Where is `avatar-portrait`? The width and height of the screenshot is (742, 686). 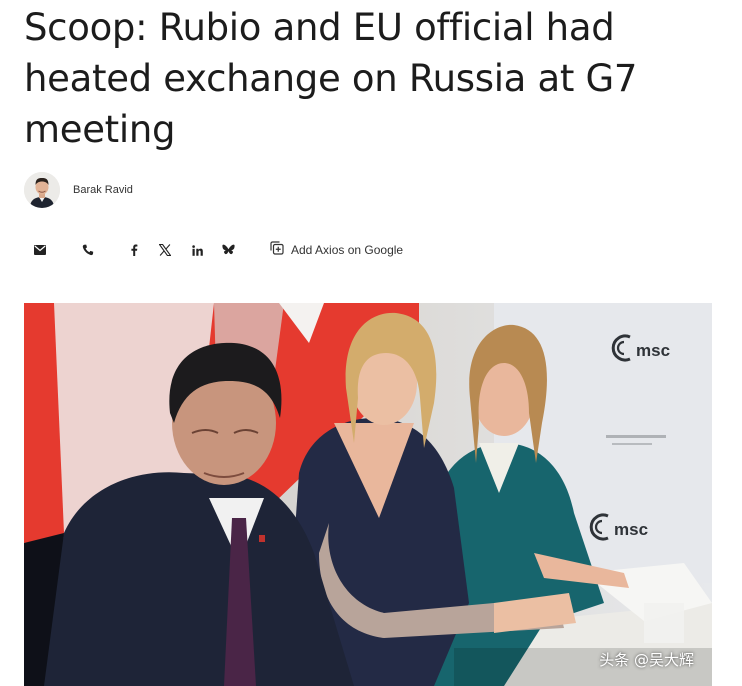
avatar-portrait is located at coordinates (42, 190).